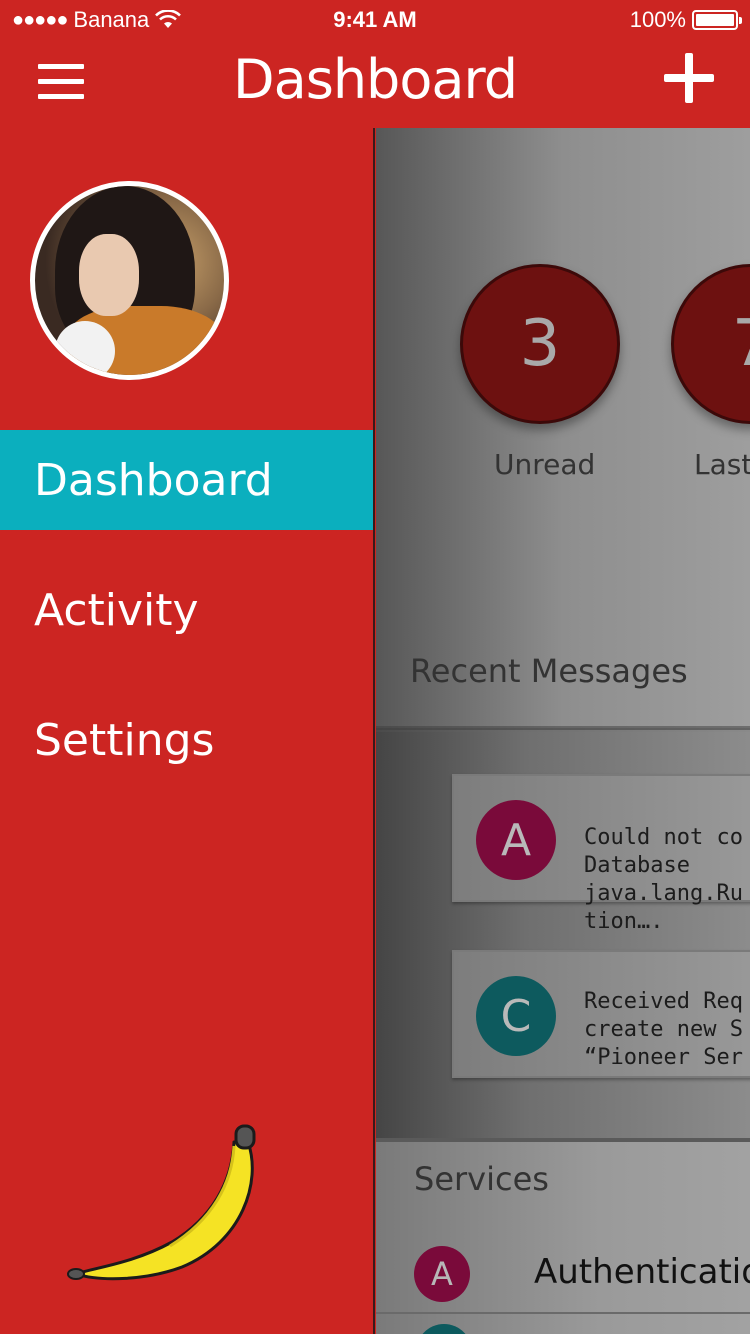  I want to click on nav-bar: Dashboard, so click(375, 84).